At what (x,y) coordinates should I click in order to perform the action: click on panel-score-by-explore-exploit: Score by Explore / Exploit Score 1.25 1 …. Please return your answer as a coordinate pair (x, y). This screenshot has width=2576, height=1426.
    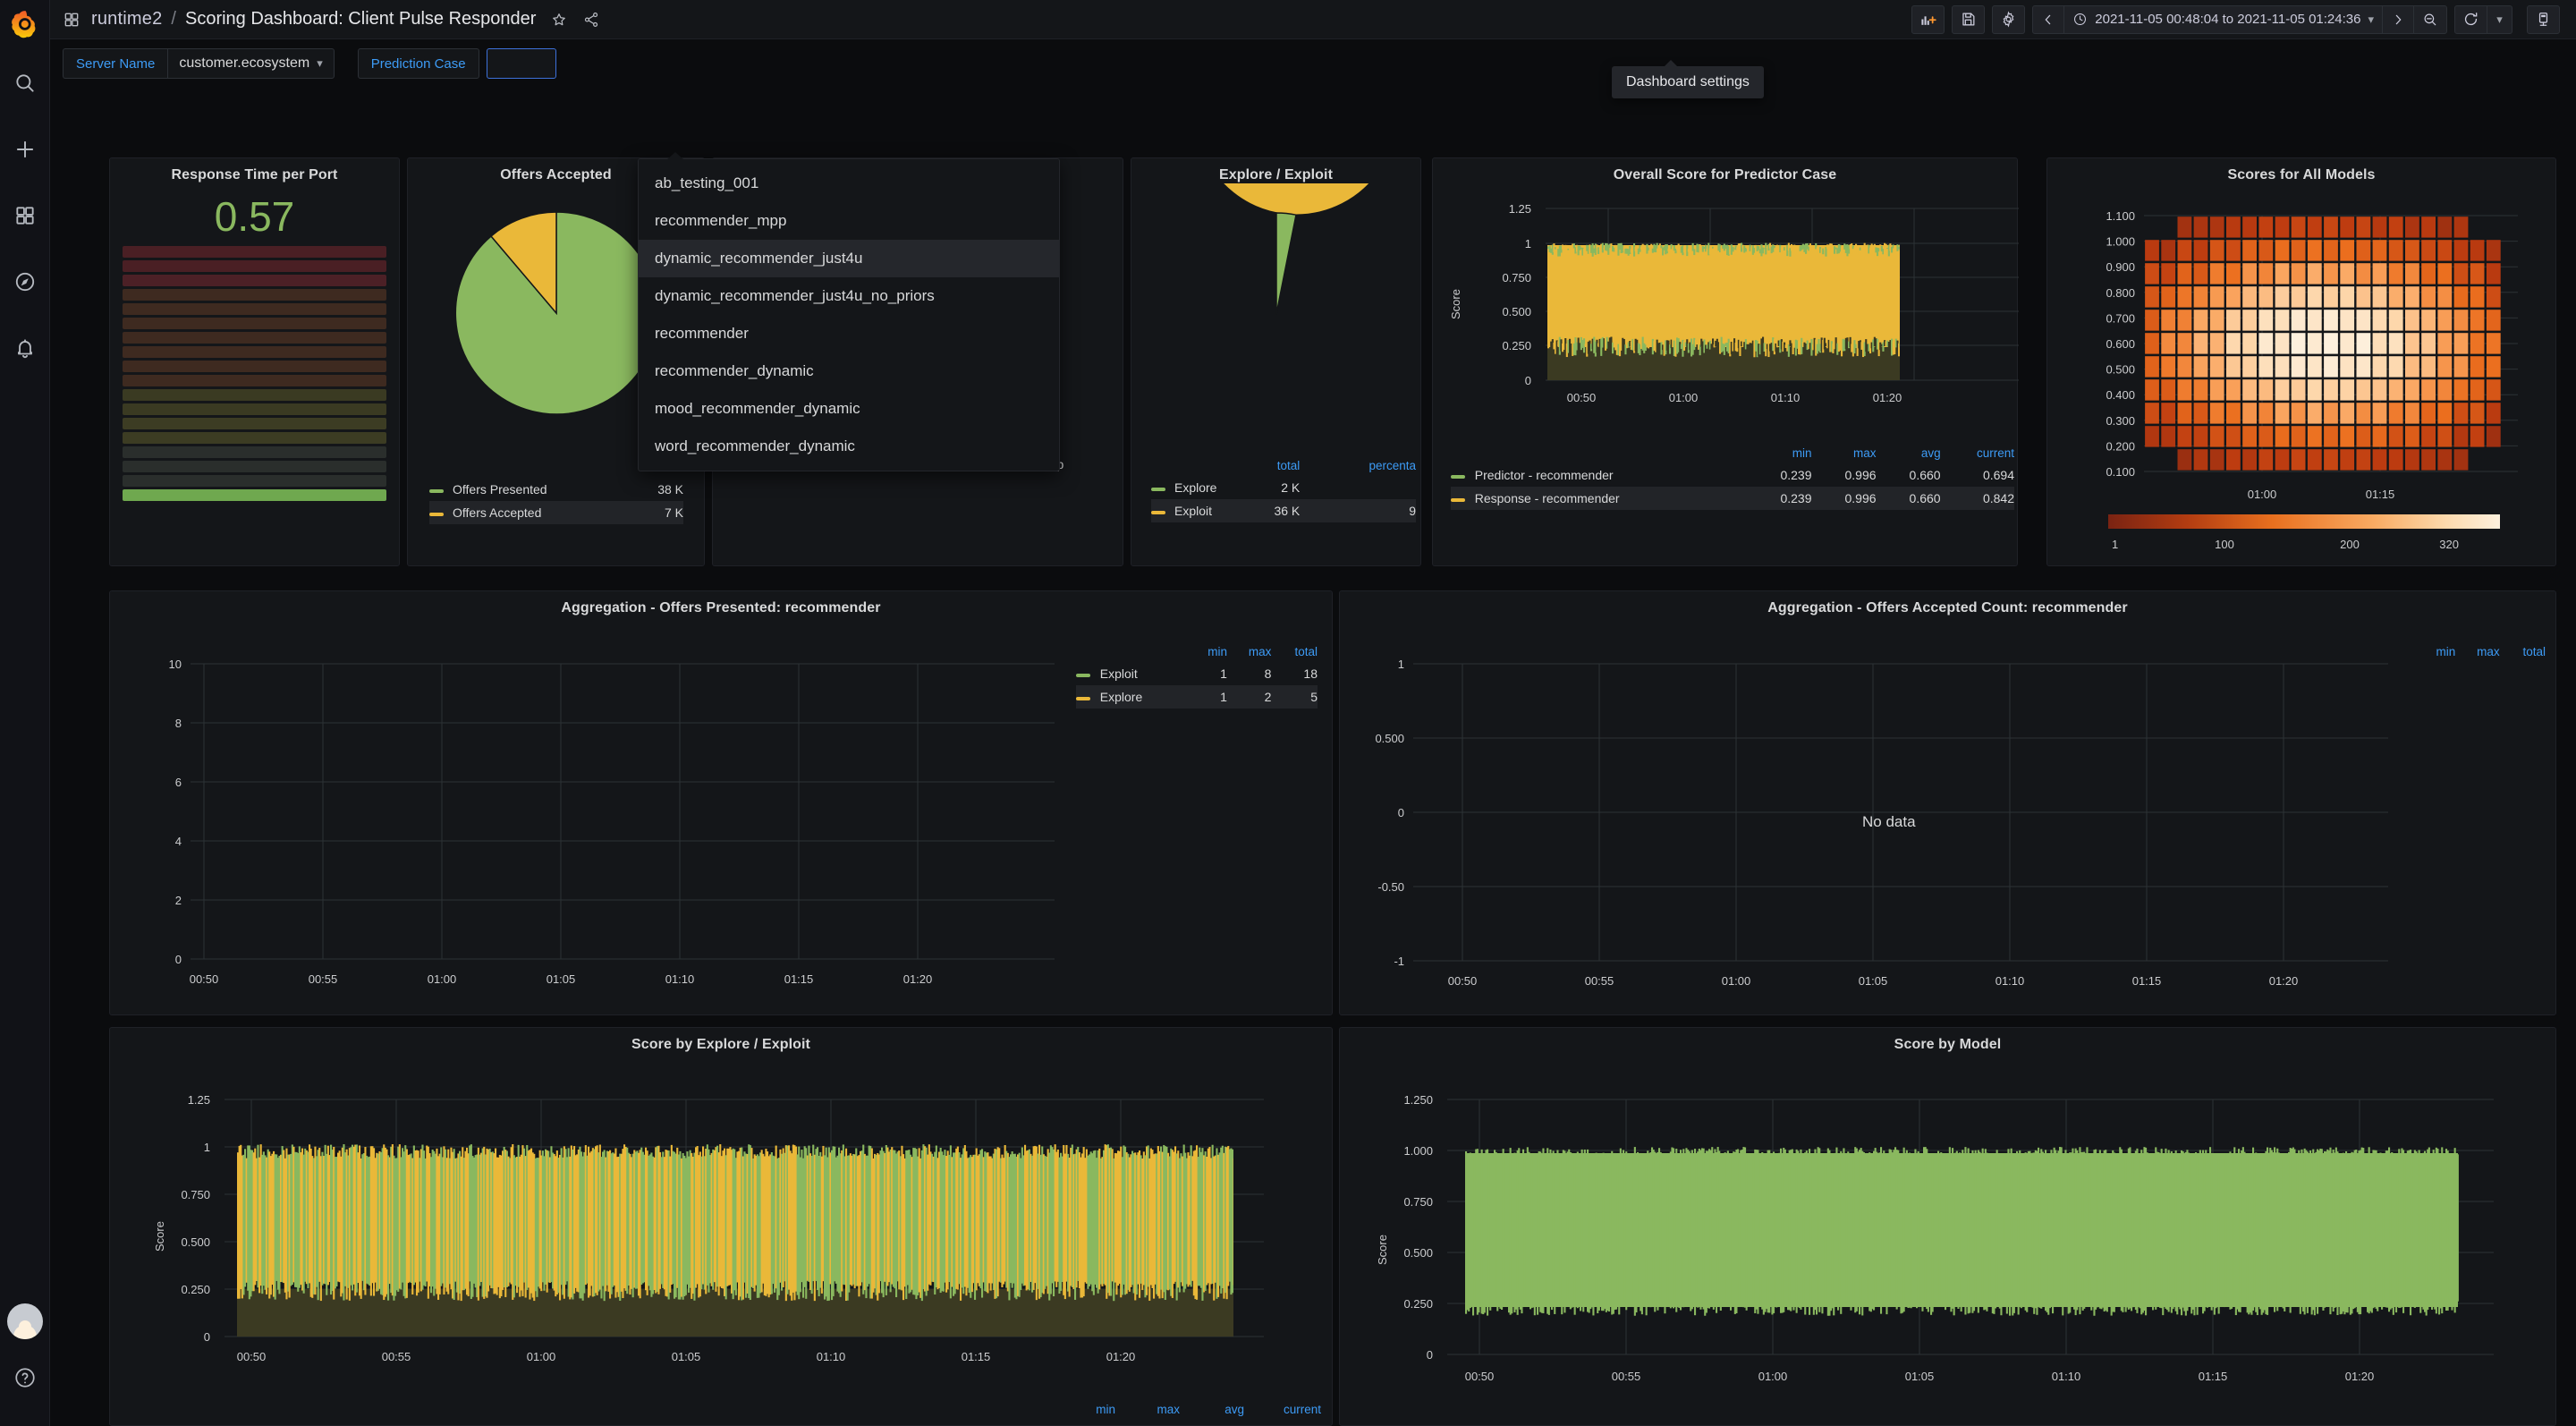
    Looking at the image, I should click on (721, 1227).